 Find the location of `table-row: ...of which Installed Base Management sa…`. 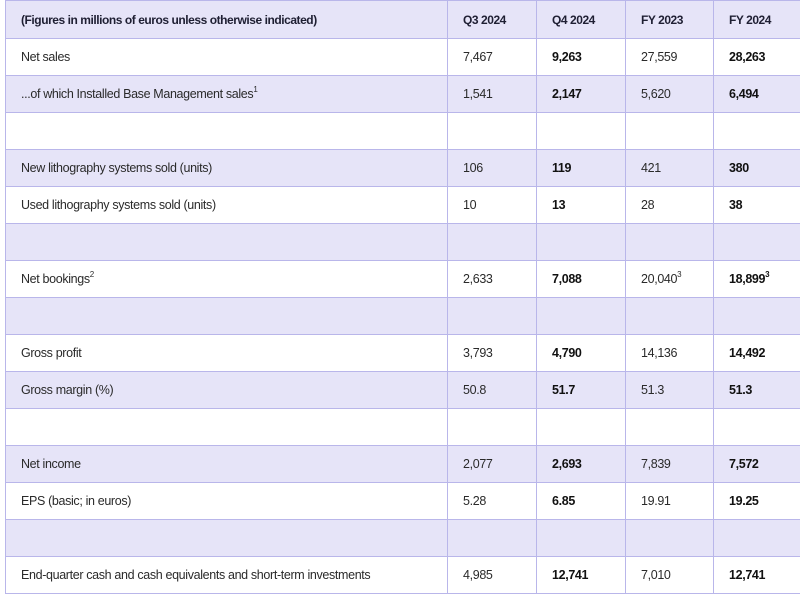

table-row: ...of which Installed Base Management sa… is located at coordinates (402, 94).